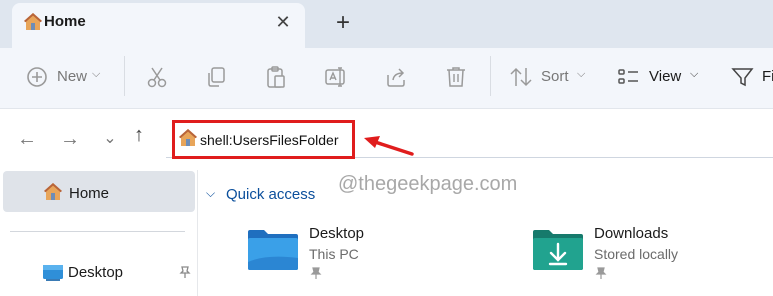  Describe the element at coordinates (665, 76) in the screenshot. I see `view-label: View` at that location.